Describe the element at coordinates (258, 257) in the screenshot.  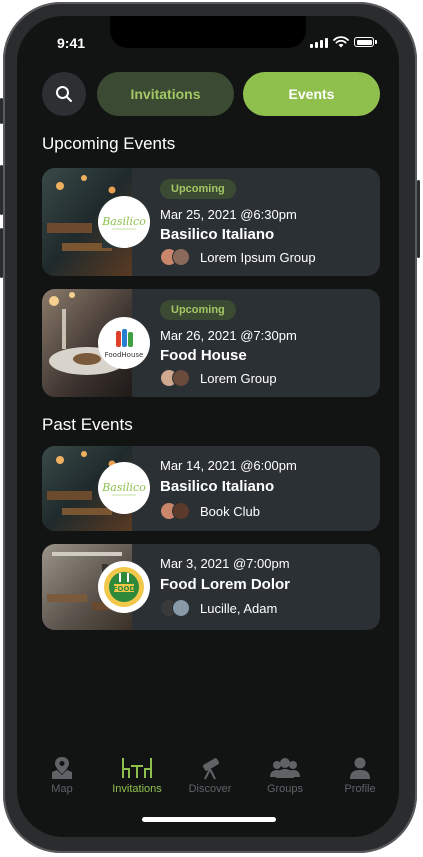
I see `group-name: Lorem Ipsum Group` at that location.